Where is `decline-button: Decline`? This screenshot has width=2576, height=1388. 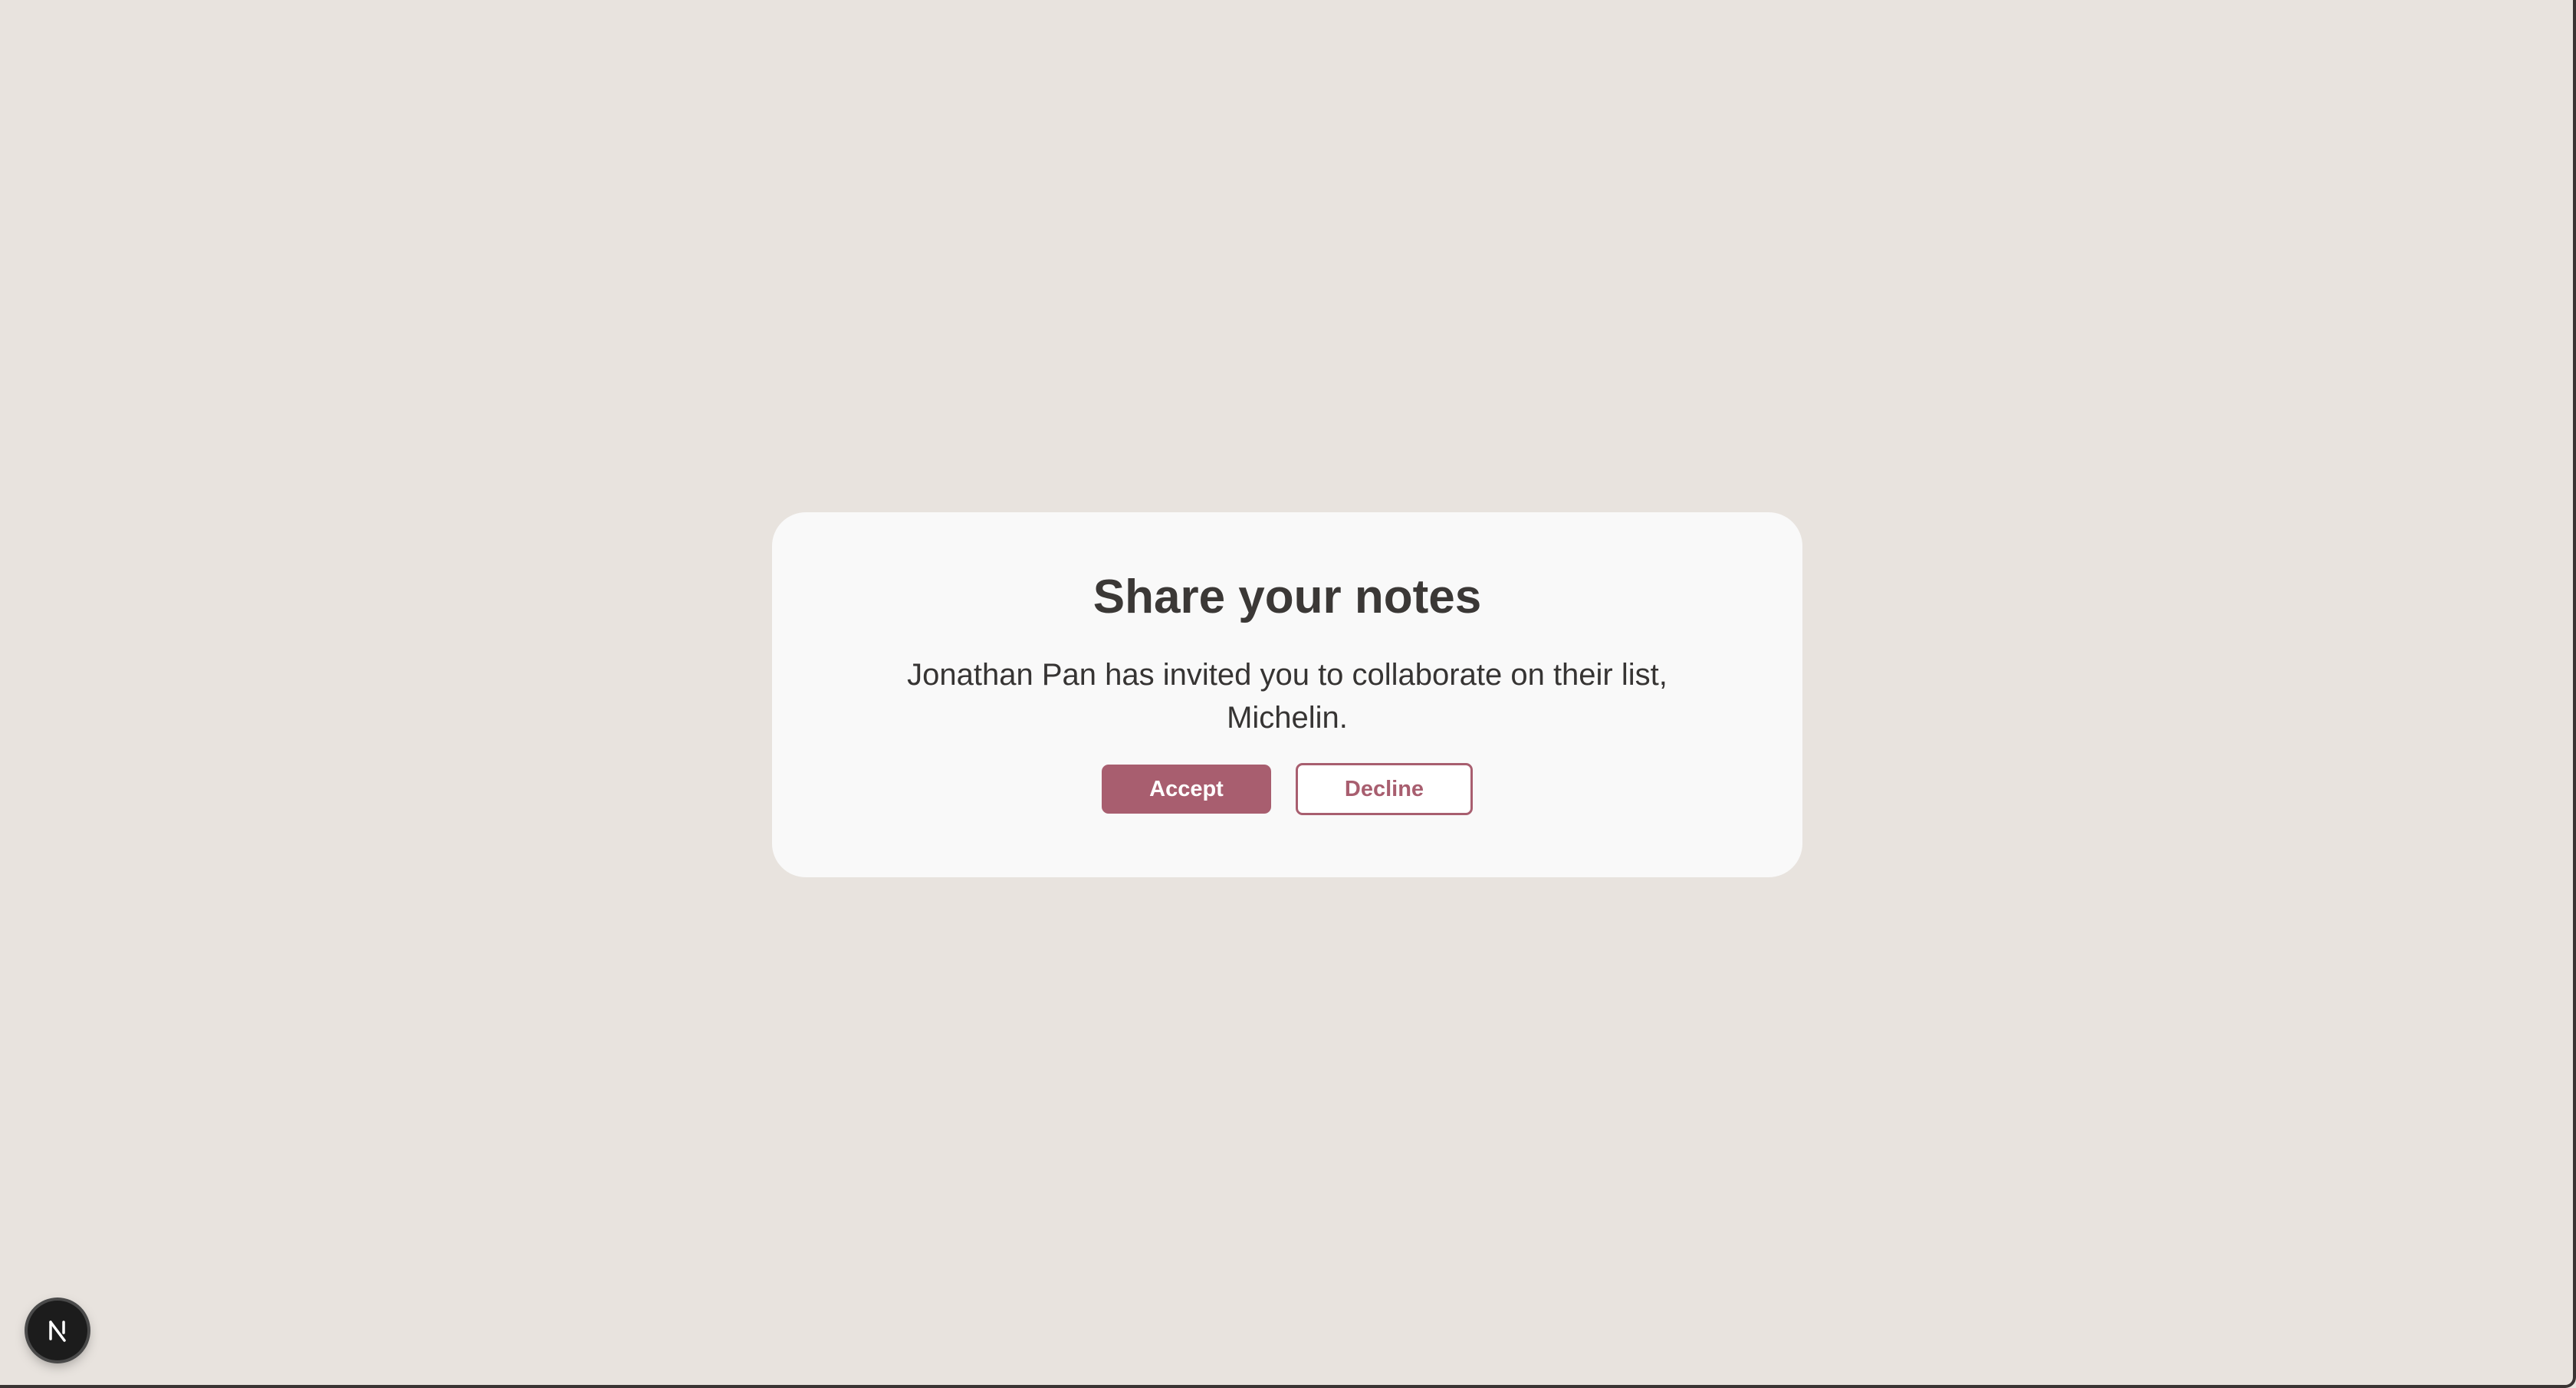
decline-button: Decline is located at coordinates (1384, 789).